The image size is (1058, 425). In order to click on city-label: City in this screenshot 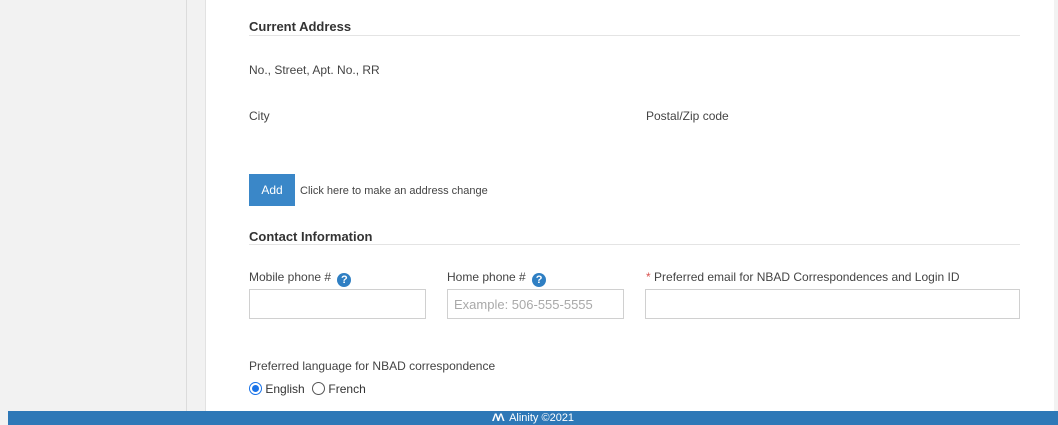, I will do `click(259, 116)`.